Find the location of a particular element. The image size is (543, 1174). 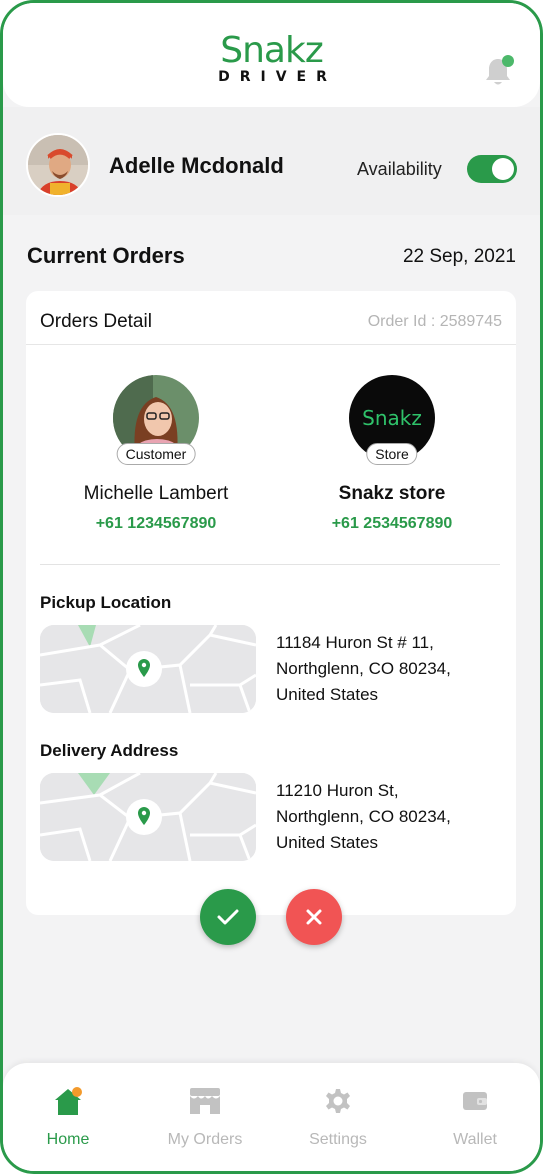

store-logo-text: Snakz is located at coordinates (392, 418).